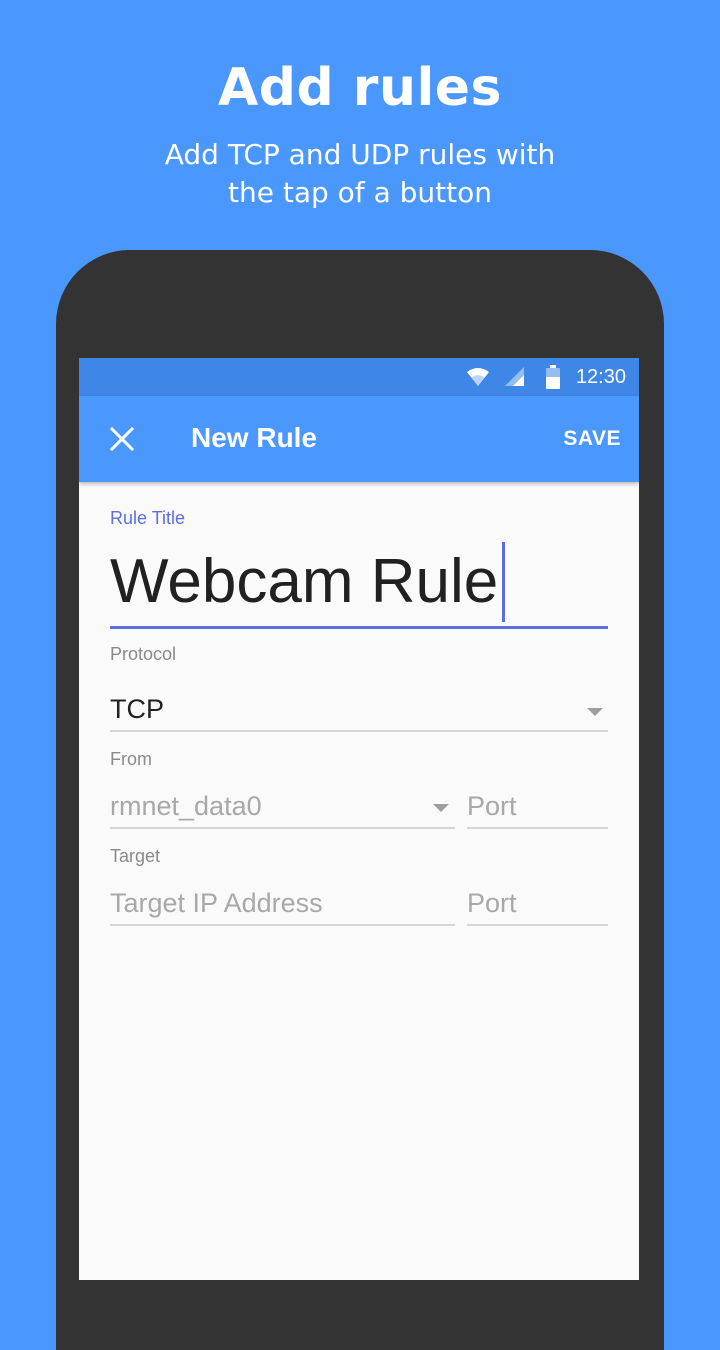 The image size is (720, 1350). Describe the element at coordinates (282, 828) in the screenshot. I see `from-interface-underline` at that location.